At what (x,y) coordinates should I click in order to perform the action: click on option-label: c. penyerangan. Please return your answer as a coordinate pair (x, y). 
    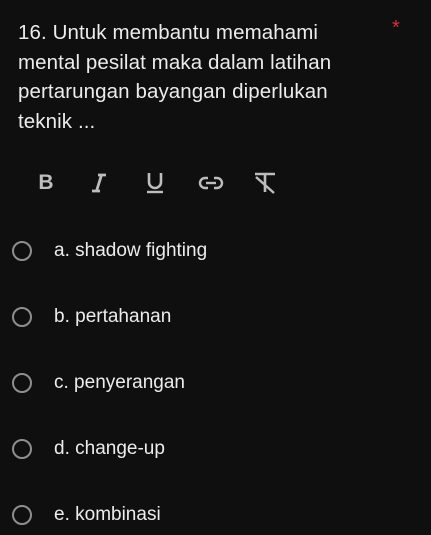
    Looking at the image, I should click on (119, 382).